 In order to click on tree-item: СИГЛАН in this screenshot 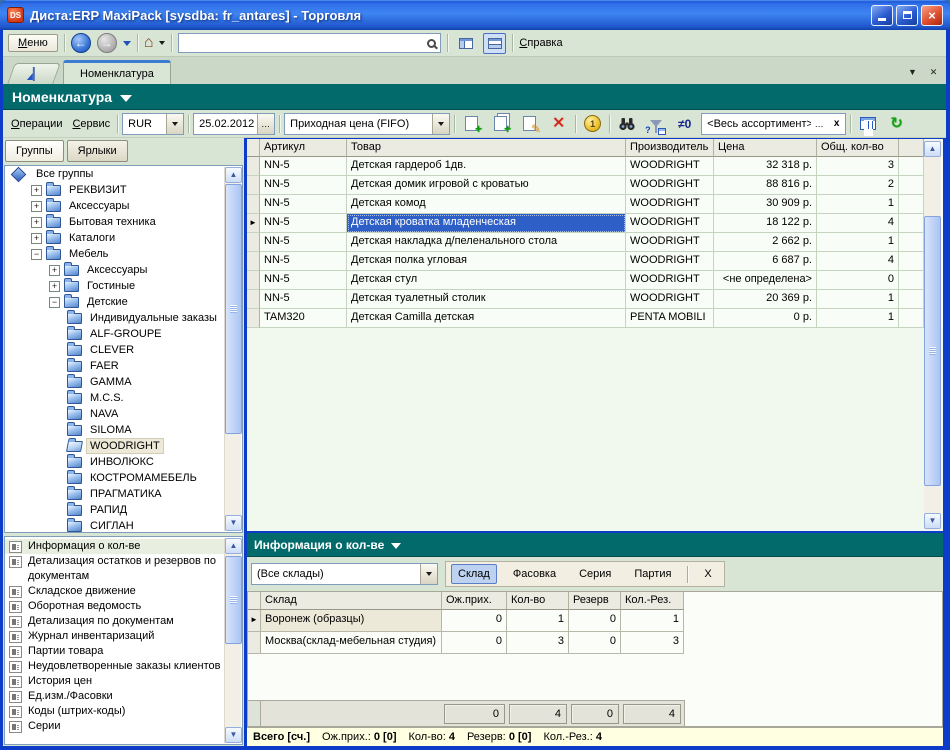, I will do `click(123, 525)`.